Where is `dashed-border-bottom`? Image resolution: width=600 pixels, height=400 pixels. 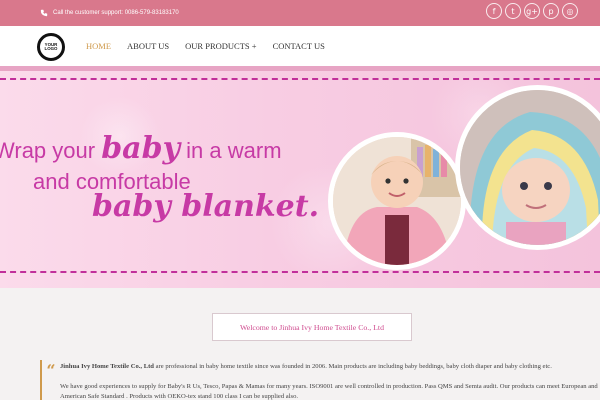
dashed-border-bottom is located at coordinates (300, 272).